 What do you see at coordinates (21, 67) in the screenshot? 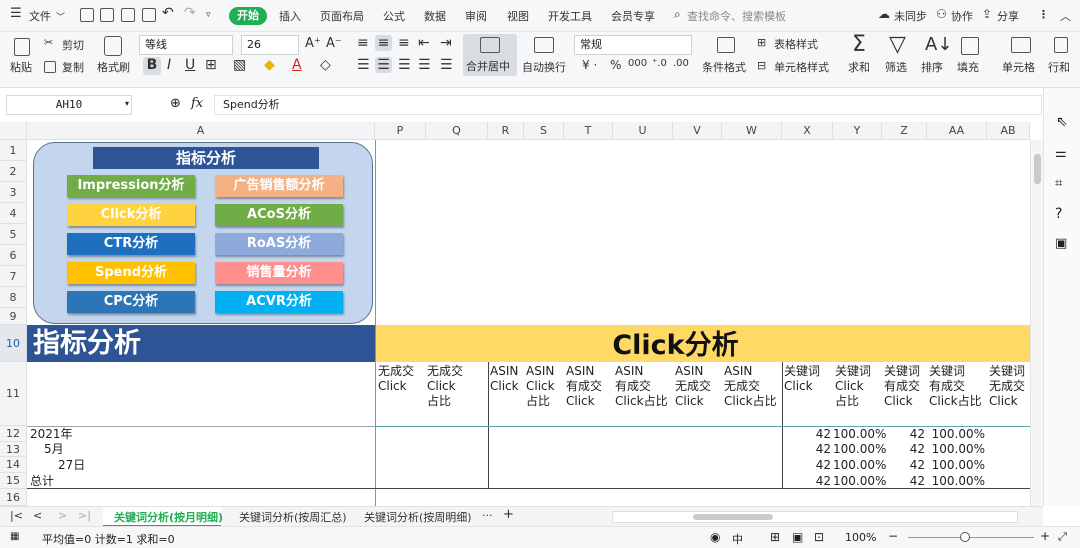
I see `paste-button: 粘贴` at bounding box center [21, 67].